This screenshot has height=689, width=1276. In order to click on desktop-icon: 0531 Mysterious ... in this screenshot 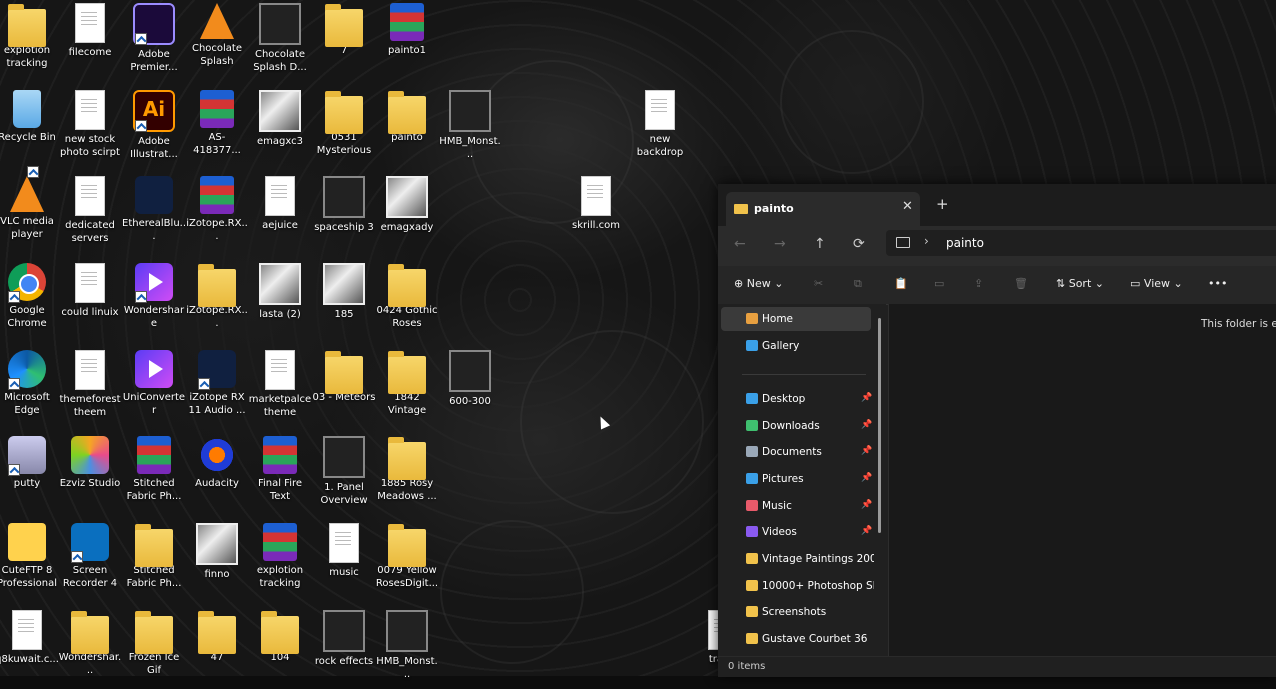, I will do `click(344, 128)`.